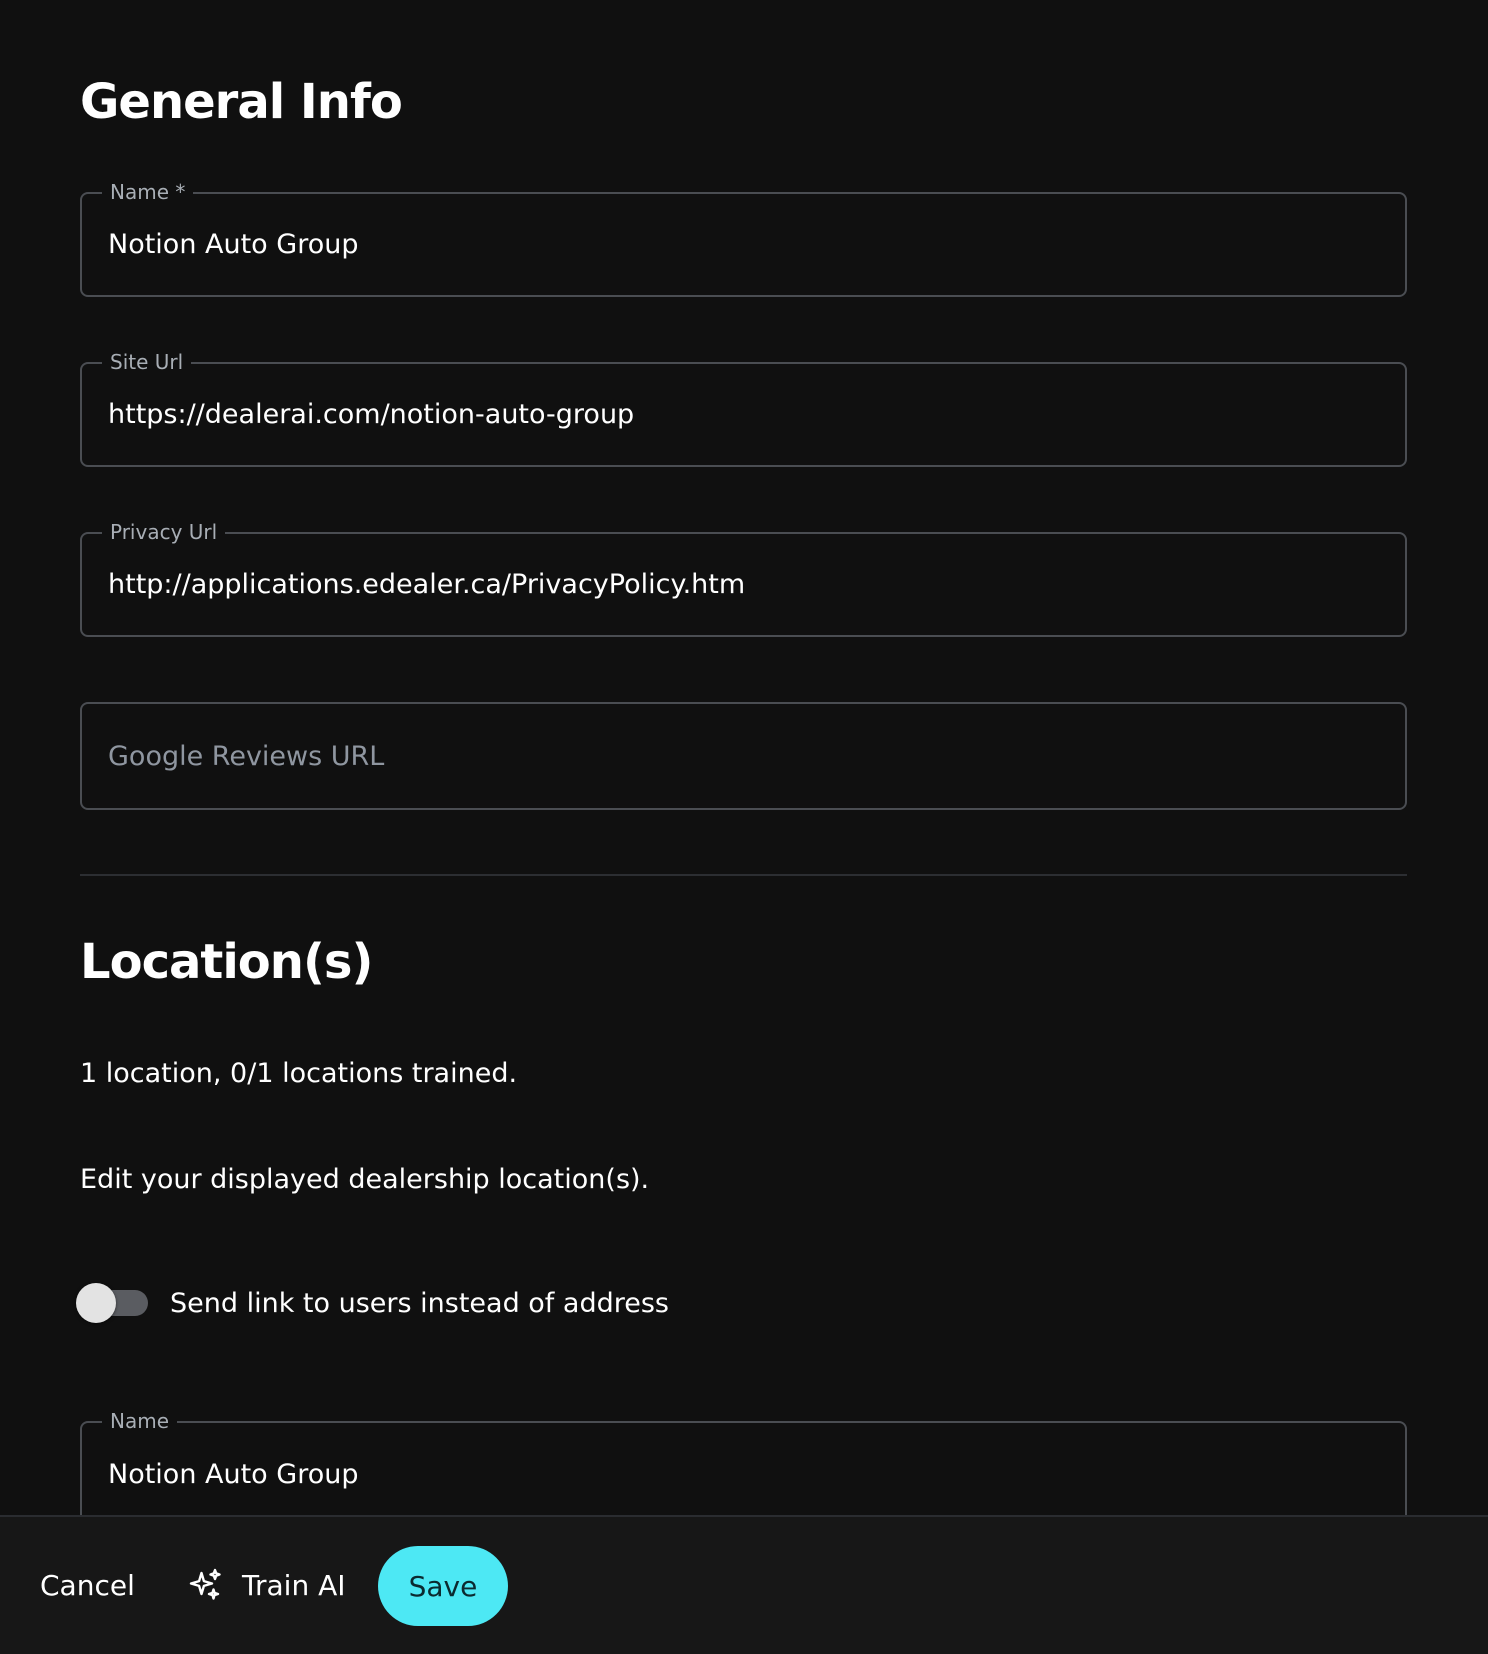 Image resolution: width=1488 pixels, height=1654 pixels. What do you see at coordinates (744, 1584) in the screenshot?
I see `action-footer: Cancel Train AI Save` at bounding box center [744, 1584].